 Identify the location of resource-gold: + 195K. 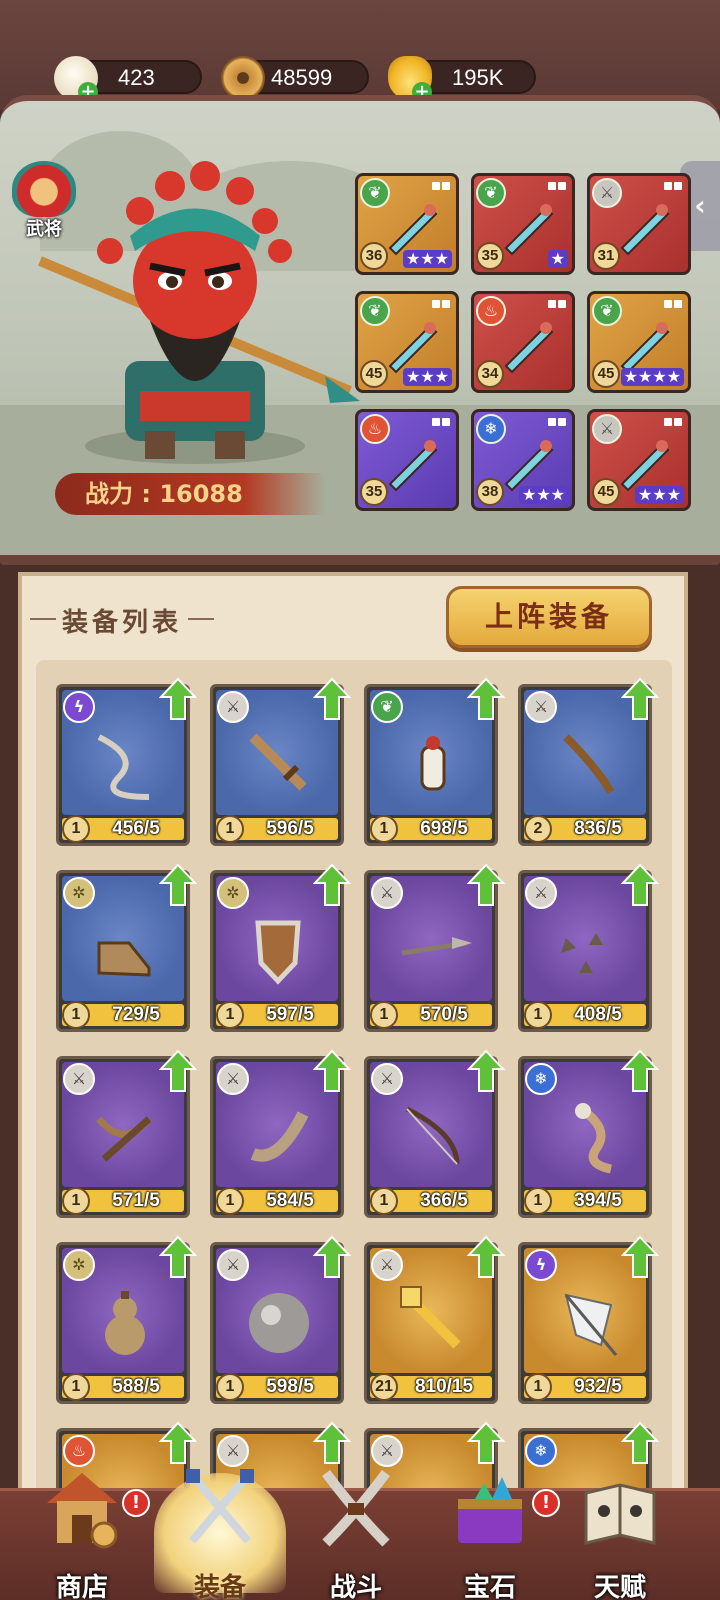
(462, 79).